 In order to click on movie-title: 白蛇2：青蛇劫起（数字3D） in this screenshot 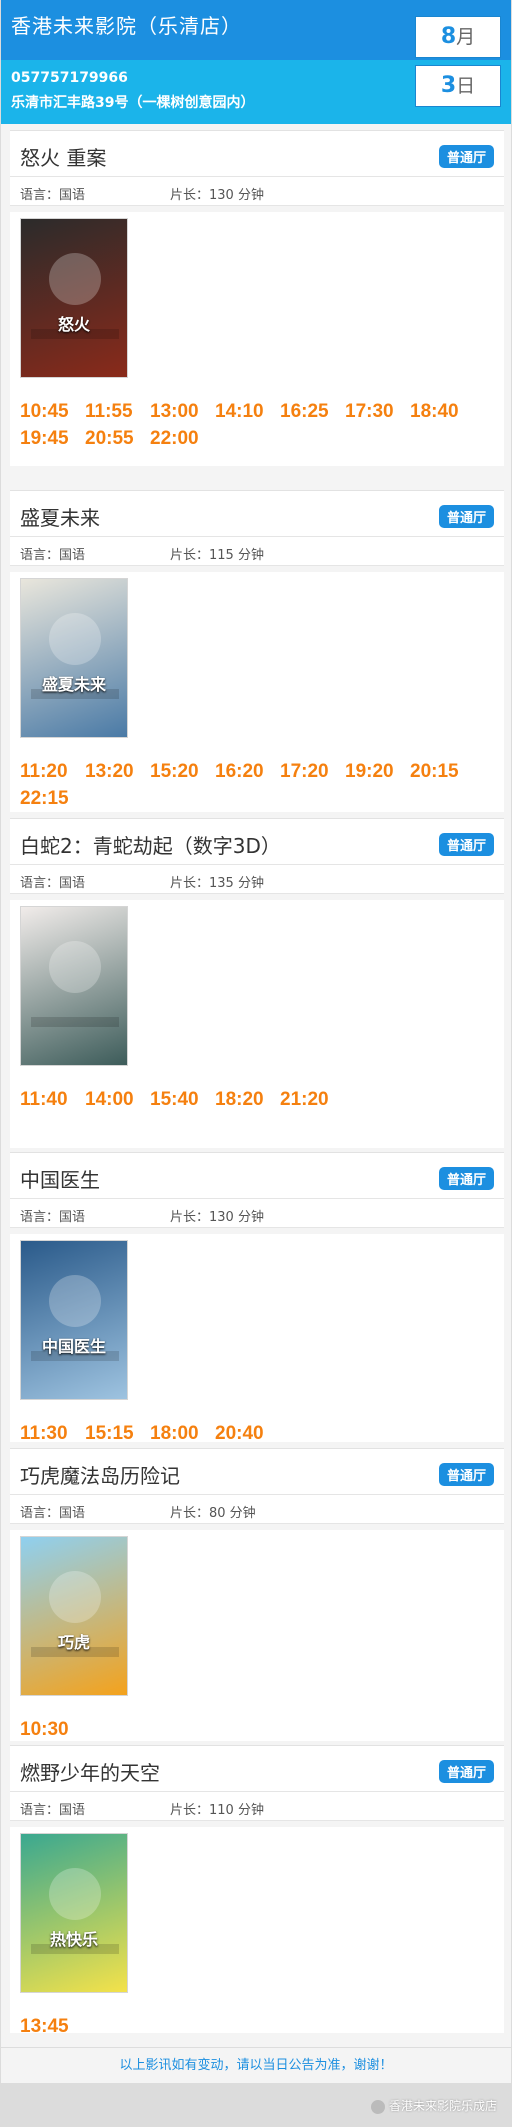, I will do `click(150, 844)`.